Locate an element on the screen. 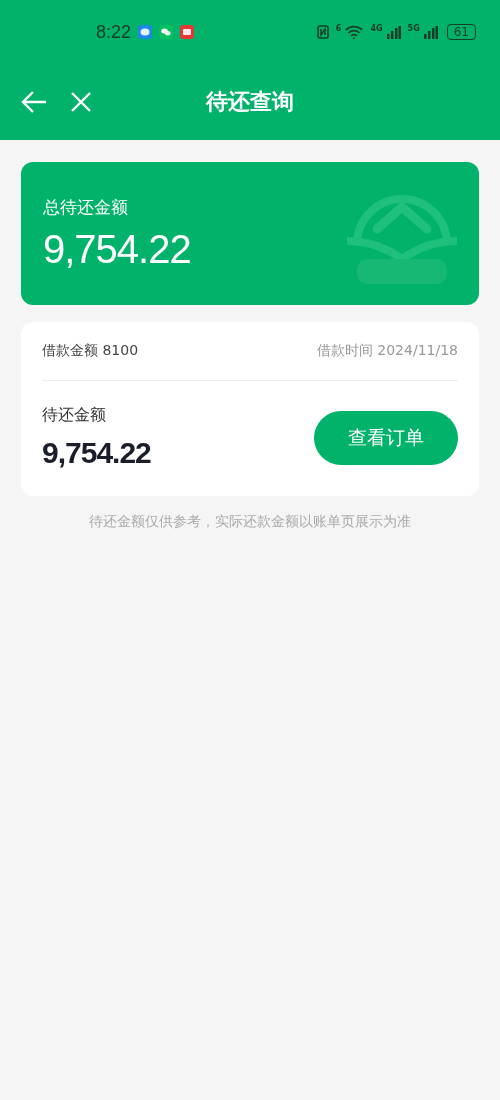  status-time: 8:22 is located at coordinates (114, 32).